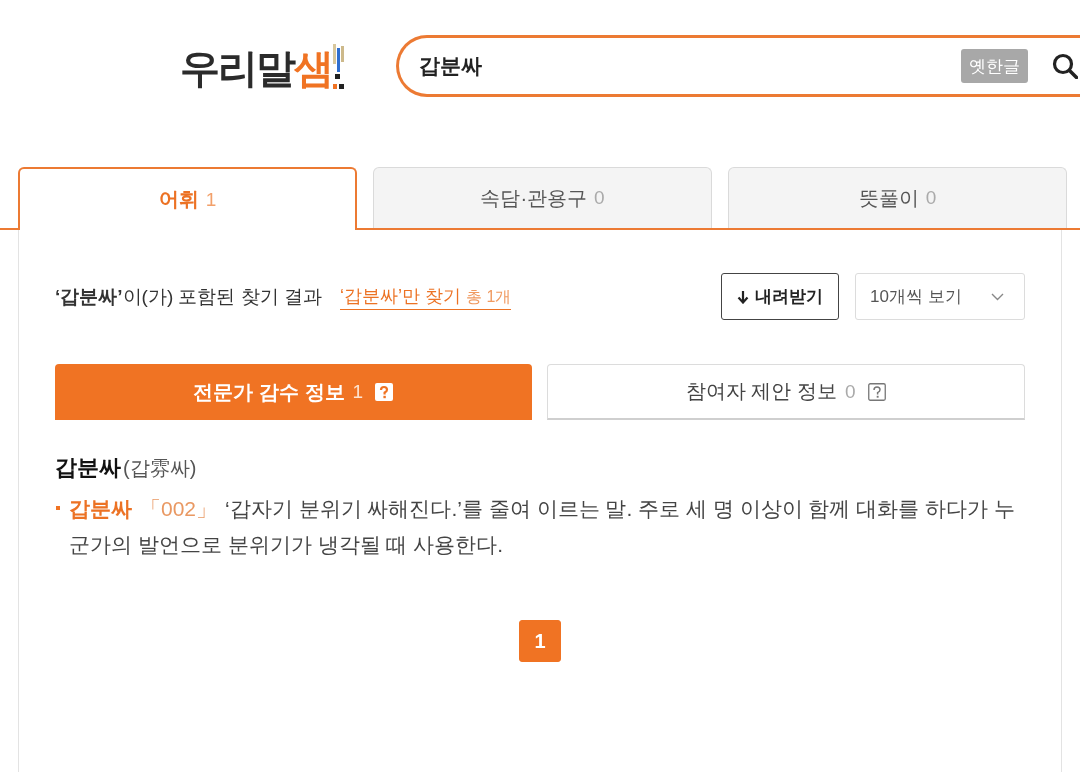 The image size is (1080, 772). I want to click on search-field: 갑분싸 옛한글, so click(738, 66).